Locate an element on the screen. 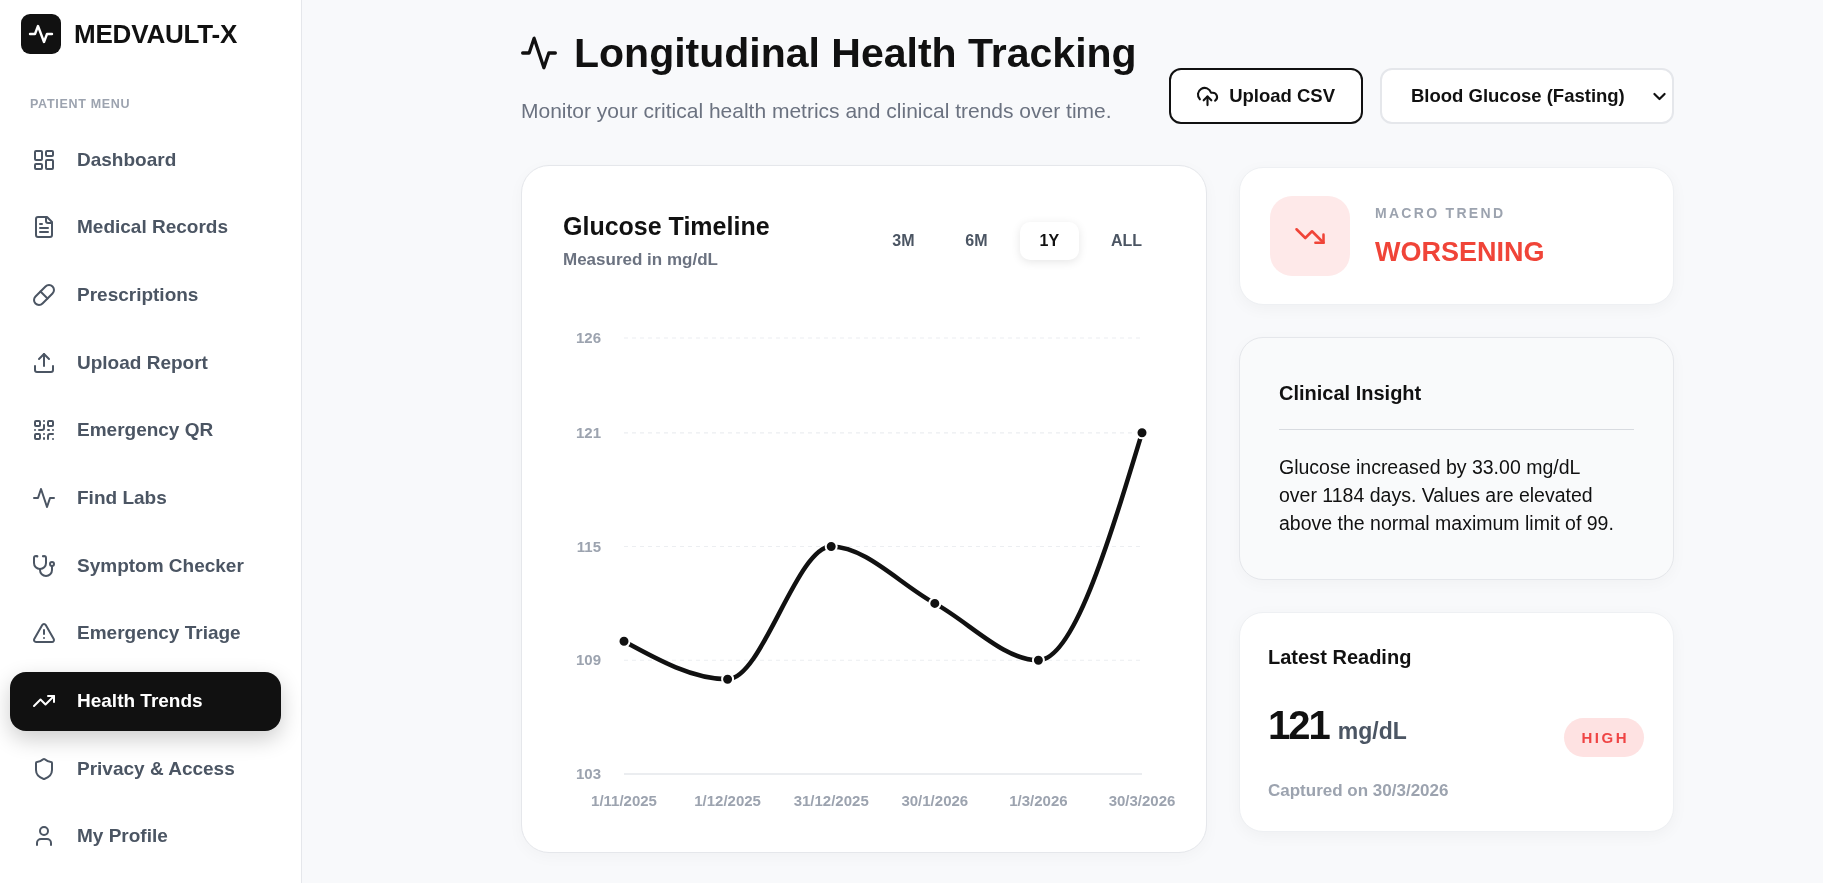 The width and height of the screenshot is (1823, 883). x-axis-label: 31/12/2025 is located at coordinates (831, 800).